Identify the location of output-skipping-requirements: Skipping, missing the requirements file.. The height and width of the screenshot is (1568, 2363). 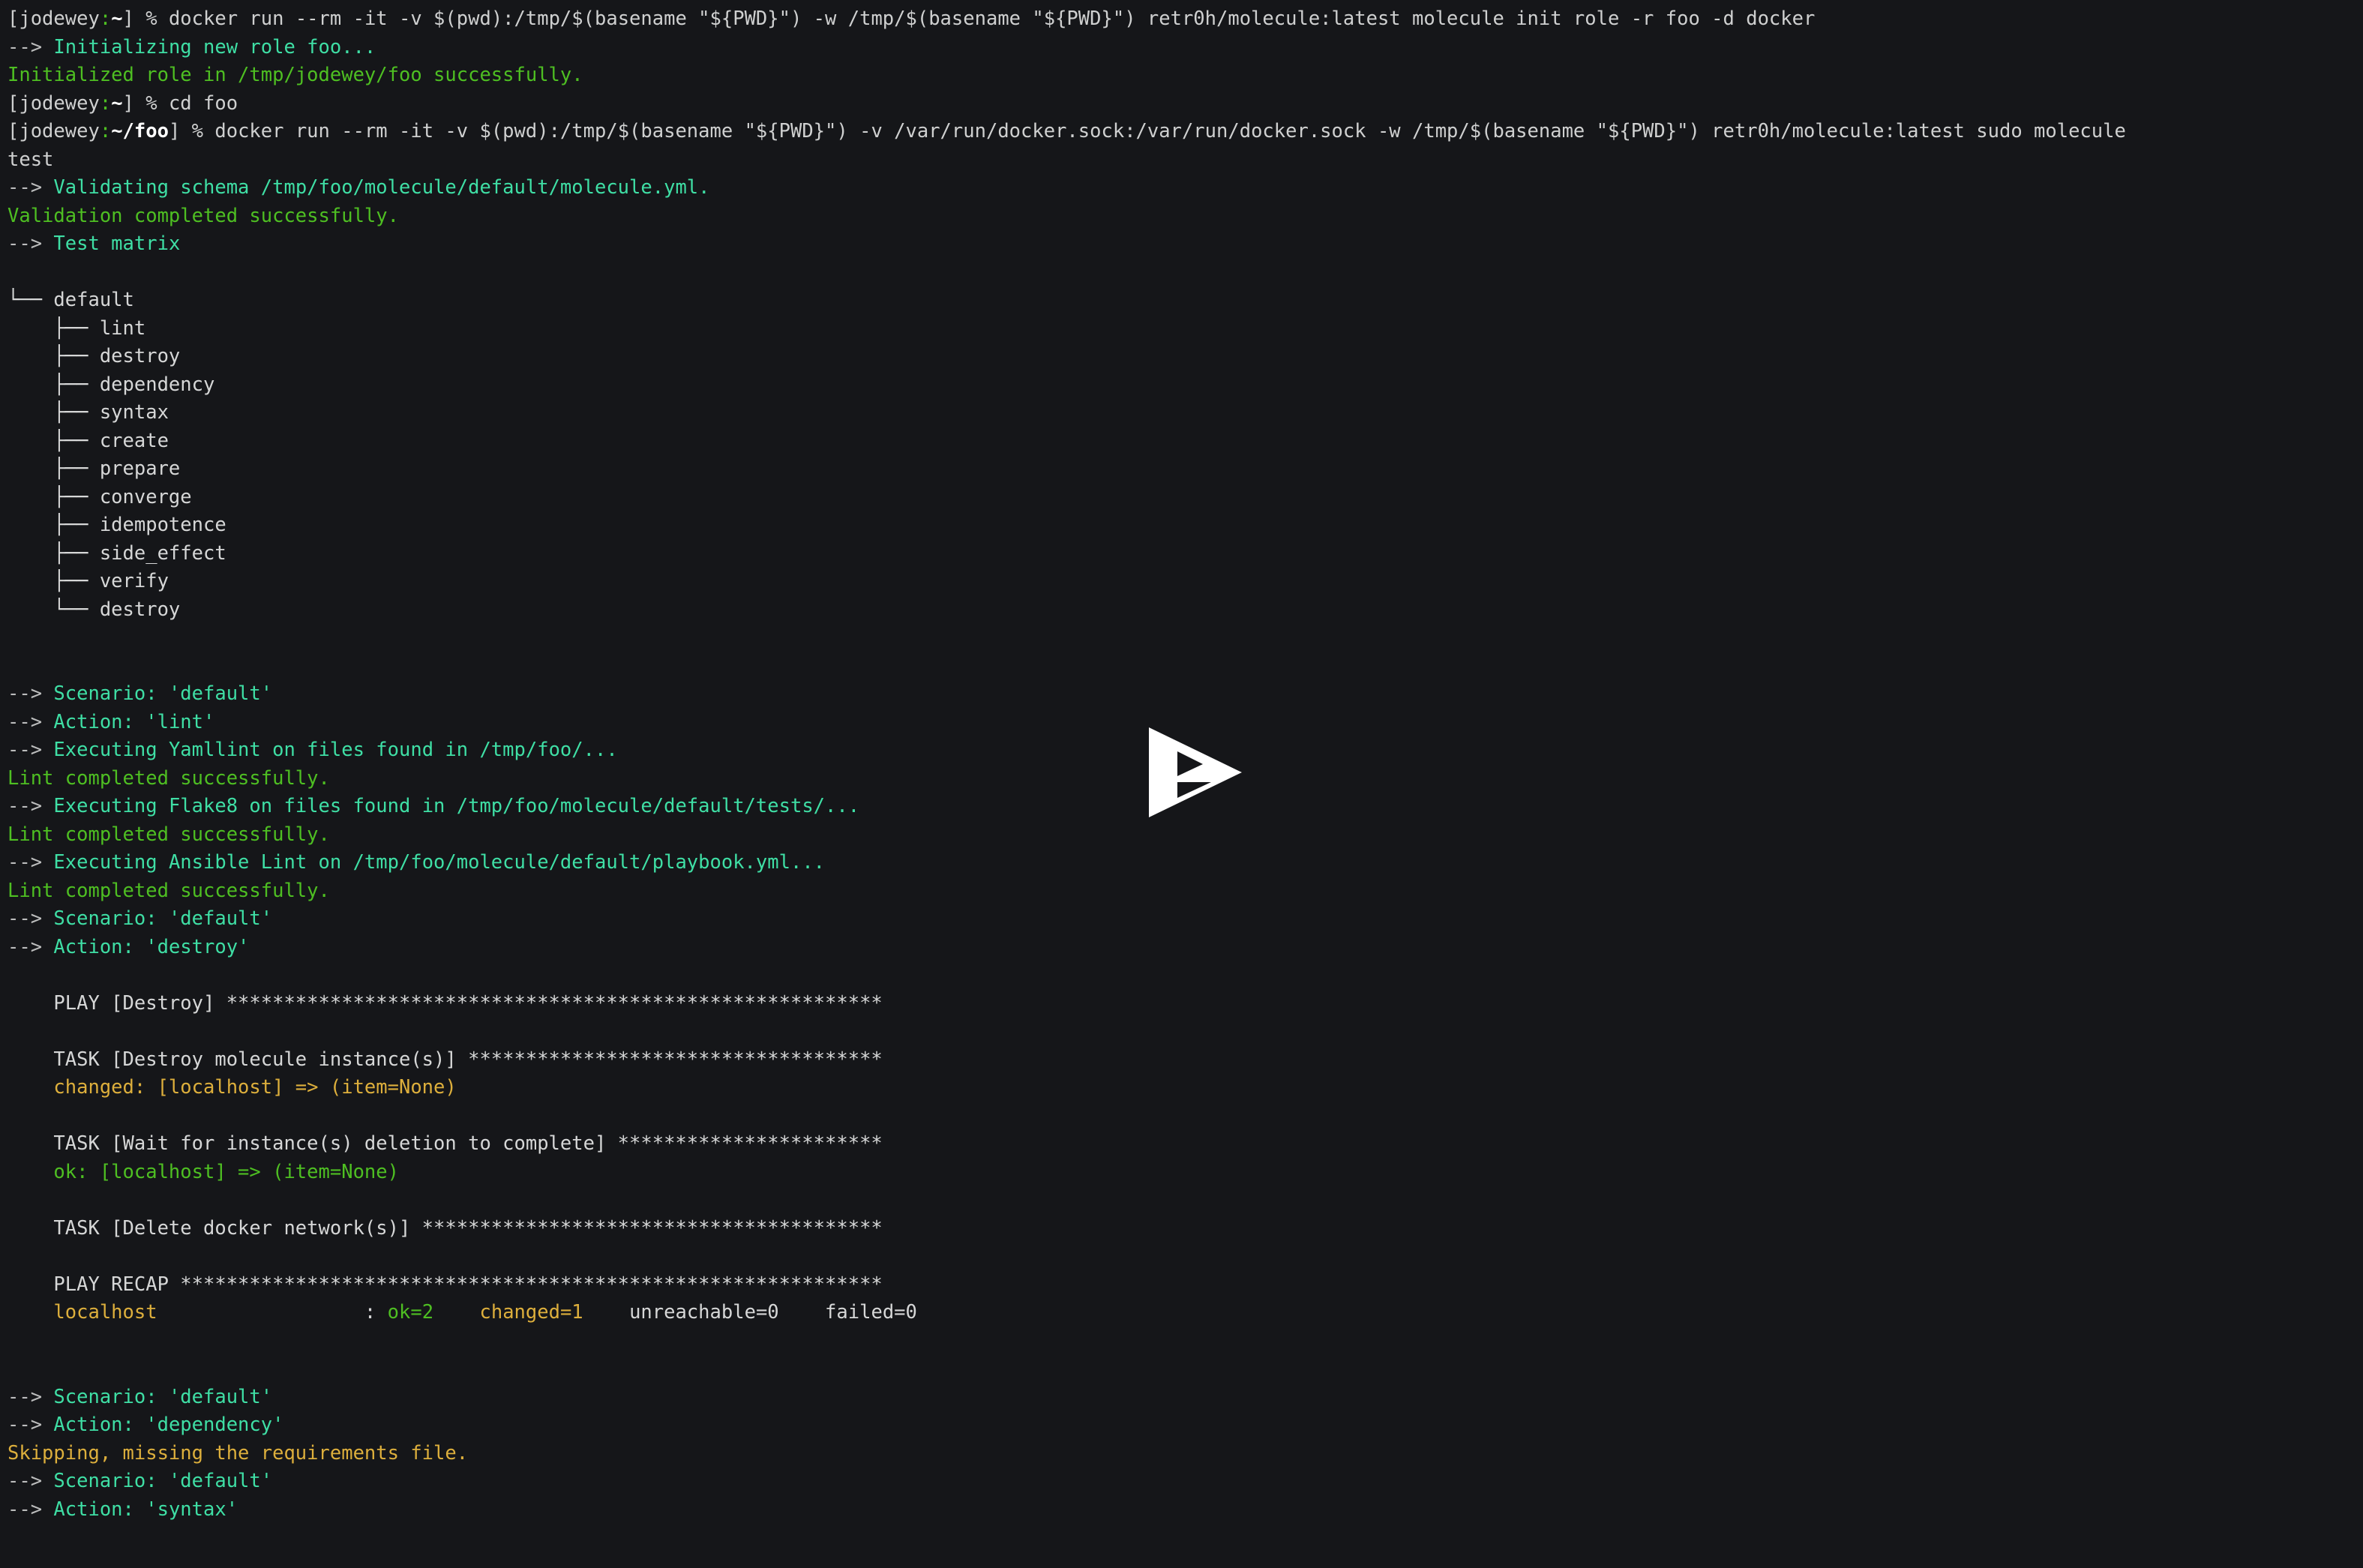
(1181, 1454).